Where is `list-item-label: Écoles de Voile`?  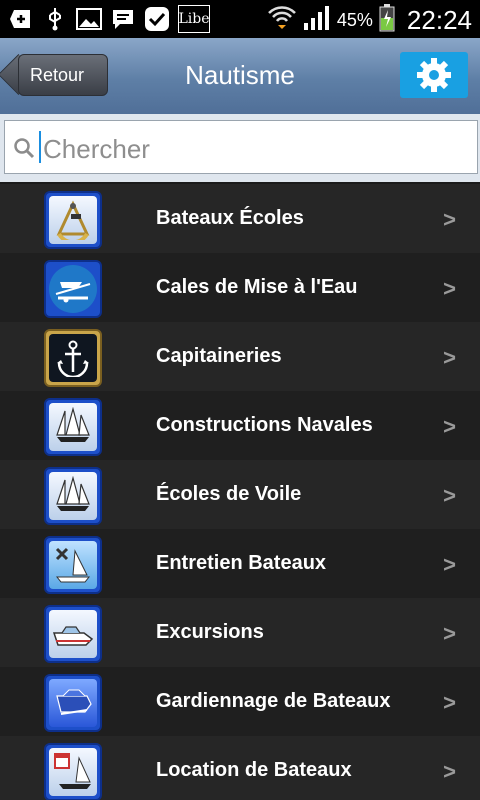 list-item-label: Écoles de Voile is located at coordinates (229, 494).